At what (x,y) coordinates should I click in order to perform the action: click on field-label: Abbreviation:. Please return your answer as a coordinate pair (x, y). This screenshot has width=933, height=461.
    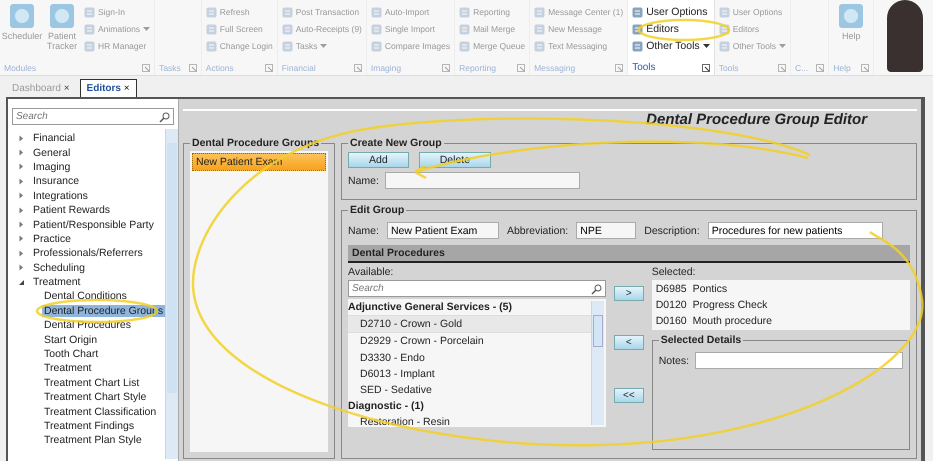
    Looking at the image, I should click on (537, 230).